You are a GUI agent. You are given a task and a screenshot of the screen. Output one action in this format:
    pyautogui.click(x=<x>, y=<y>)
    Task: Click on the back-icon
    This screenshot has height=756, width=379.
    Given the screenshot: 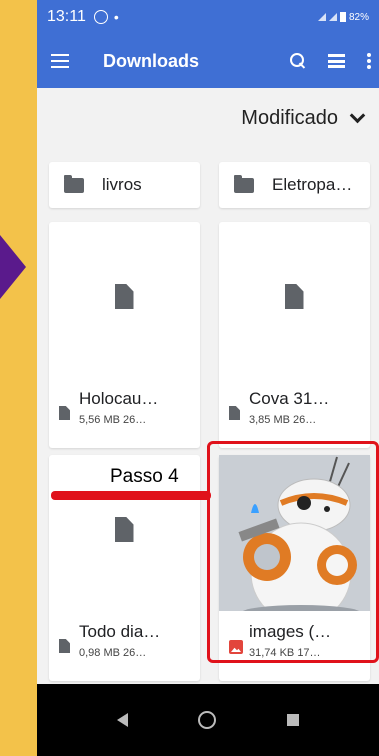 What is the action you would take?
    pyautogui.click(x=123, y=720)
    